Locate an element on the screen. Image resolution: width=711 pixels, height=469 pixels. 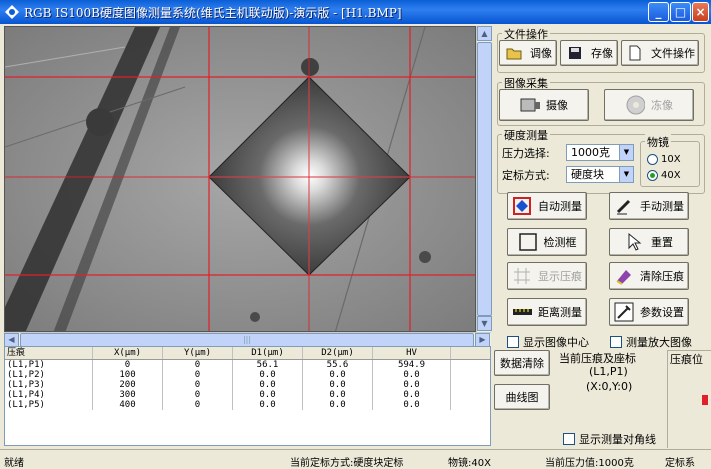
indent-position-box: 压痕位 is located at coordinates (689, 399).